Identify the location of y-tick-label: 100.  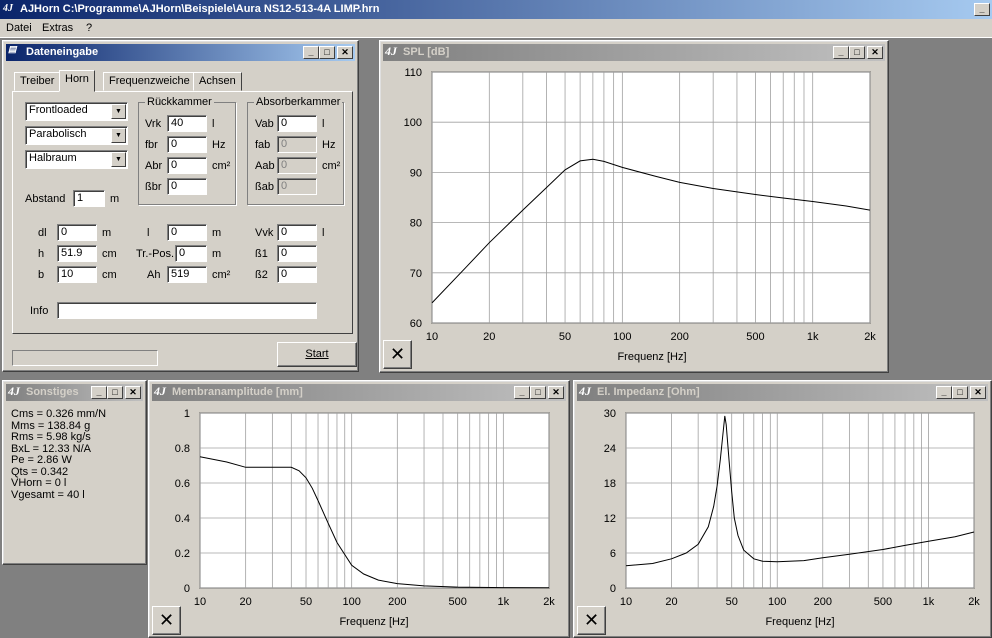
(413, 123).